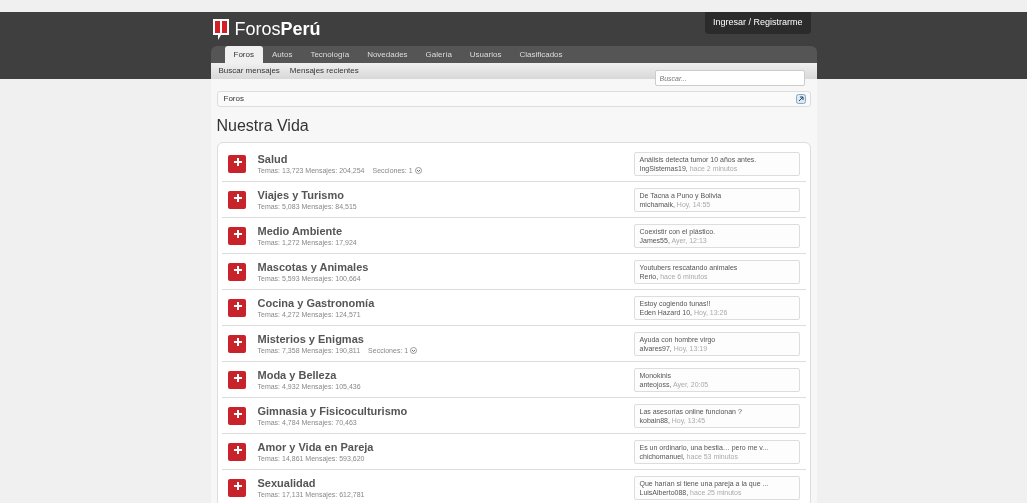 Image resolution: width=1027 pixels, height=503 pixels. What do you see at coordinates (485, 54) in the screenshot?
I see `nav-tab: Usuarios` at bounding box center [485, 54].